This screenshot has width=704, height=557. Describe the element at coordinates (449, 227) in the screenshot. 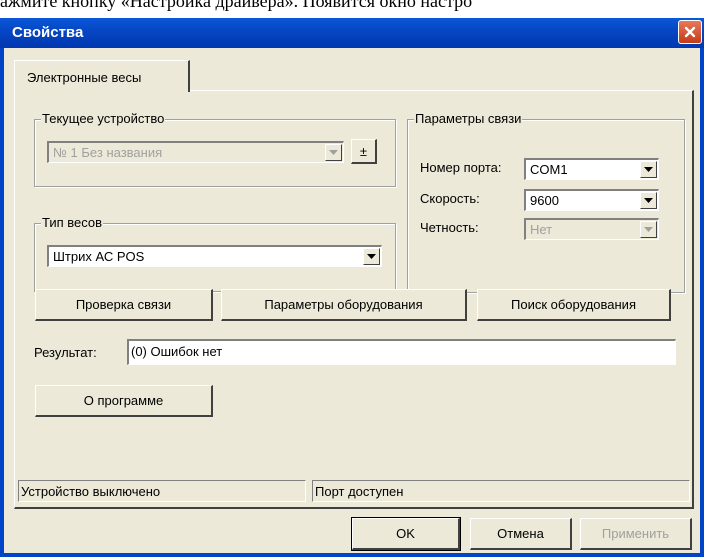

I see `parity-label: Четность:` at that location.